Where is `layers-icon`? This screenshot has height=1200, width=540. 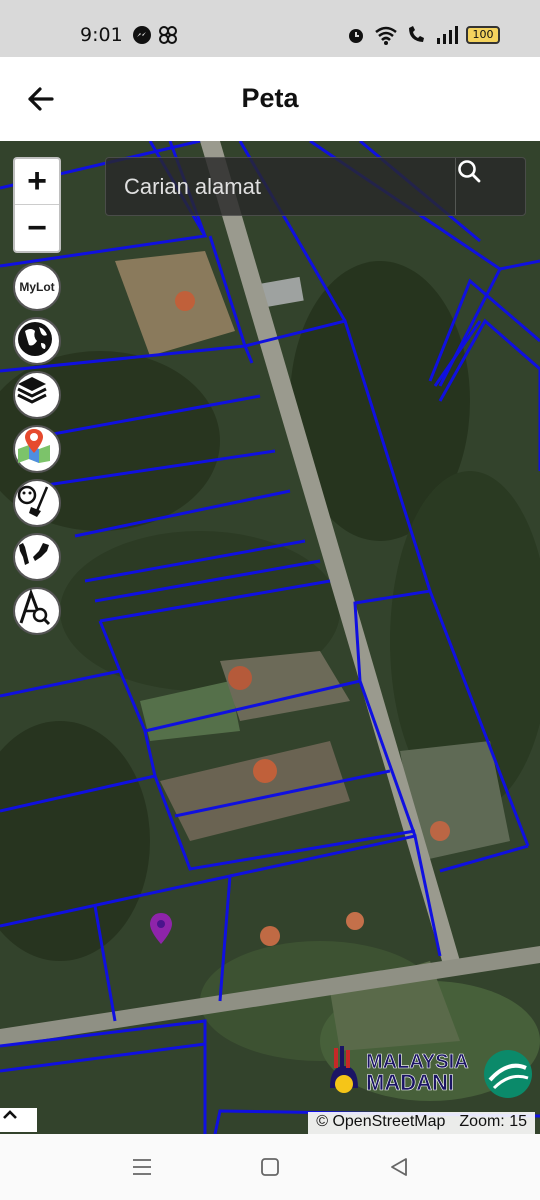 layers-icon is located at coordinates (32, 390).